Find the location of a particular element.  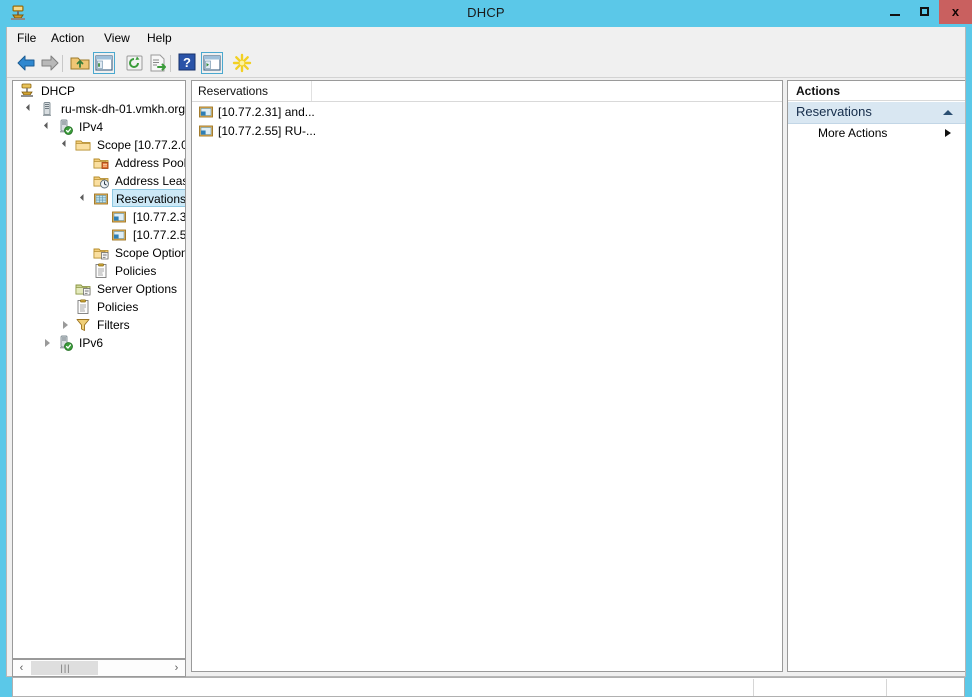

tree-node-server-options: Server Options is located at coordinates (98, 289).